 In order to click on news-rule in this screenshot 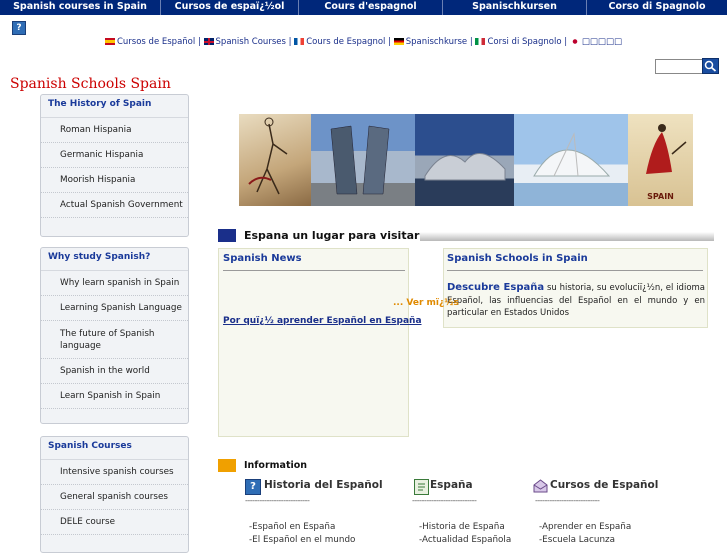, I will do `click(314, 270)`.